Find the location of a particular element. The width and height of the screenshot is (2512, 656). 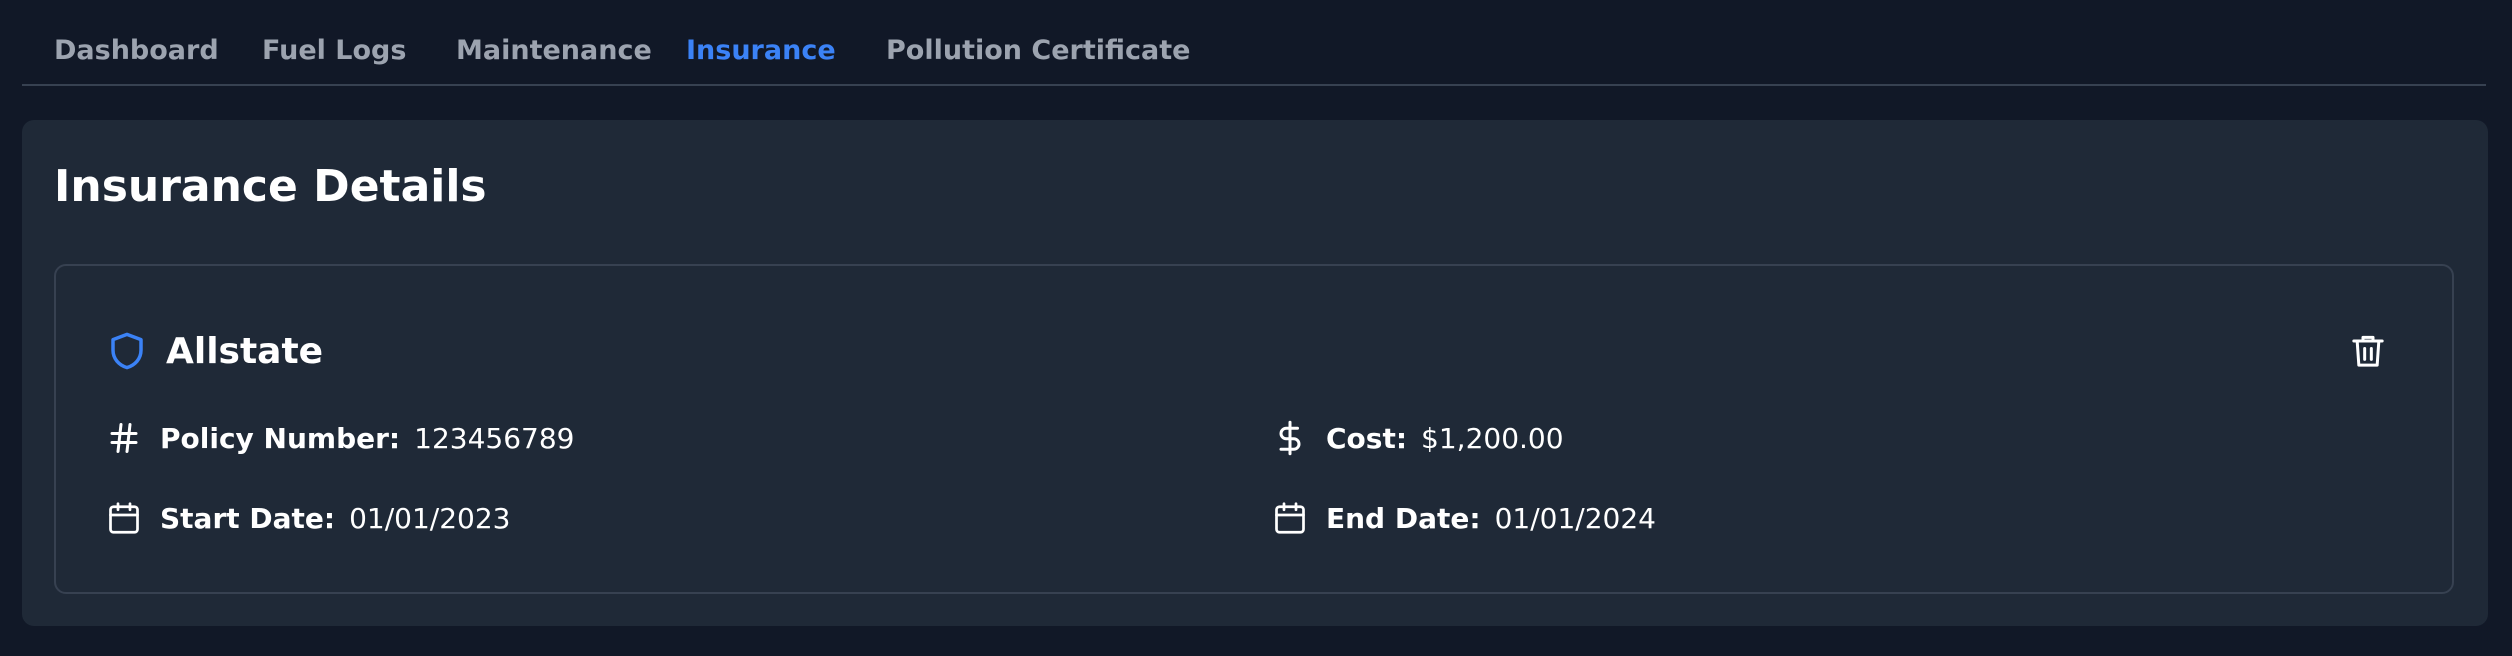

end-date-field: End Date: 01/01/2024 is located at coordinates (1464, 518).